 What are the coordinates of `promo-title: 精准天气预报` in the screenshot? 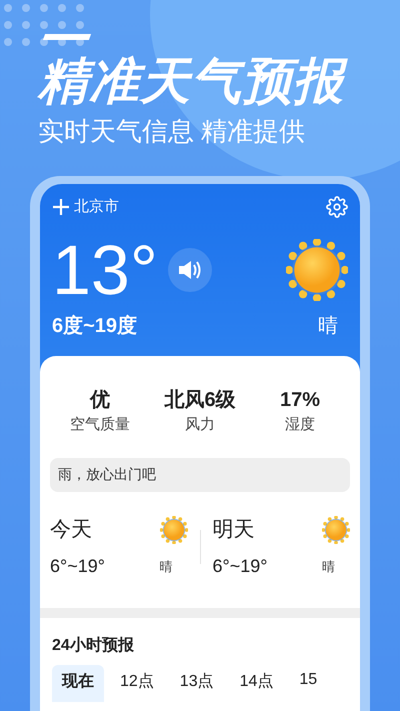 It's located at (219, 81).